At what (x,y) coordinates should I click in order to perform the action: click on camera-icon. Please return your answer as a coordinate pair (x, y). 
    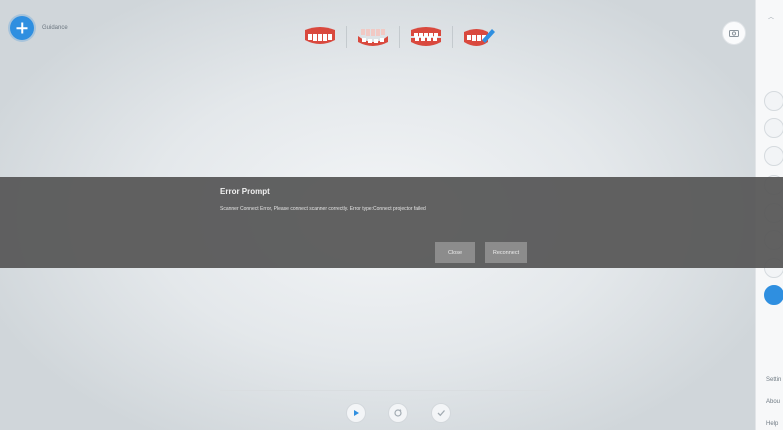
    Looking at the image, I should click on (734, 33).